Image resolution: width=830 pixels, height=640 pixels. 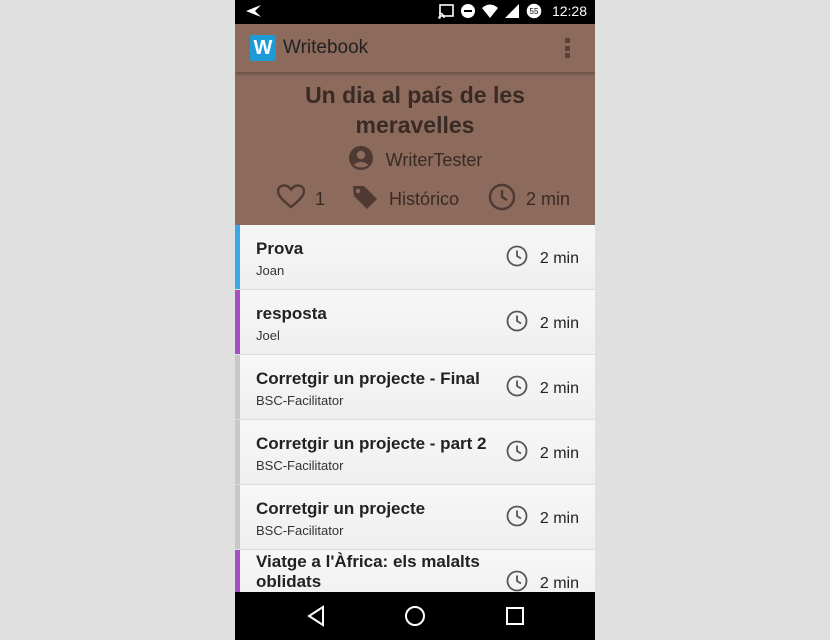 What do you see at coordinates (415, 48) in the screenshot?
I see `app-bar: W Writebook` at bounding box center [415, 48].